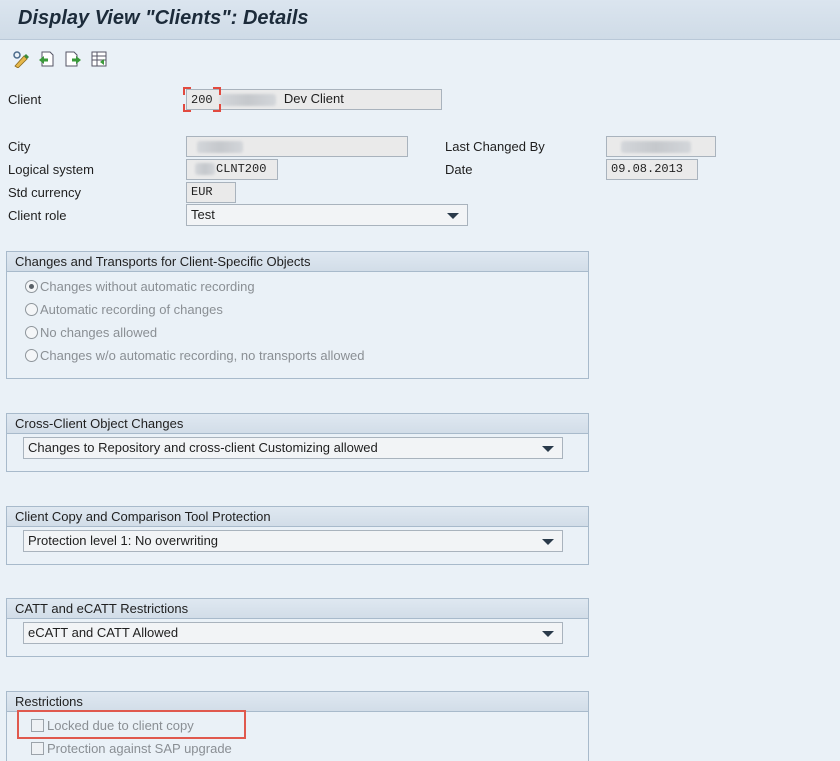  I want to click on last-changed-by-field, so click(661, 146).